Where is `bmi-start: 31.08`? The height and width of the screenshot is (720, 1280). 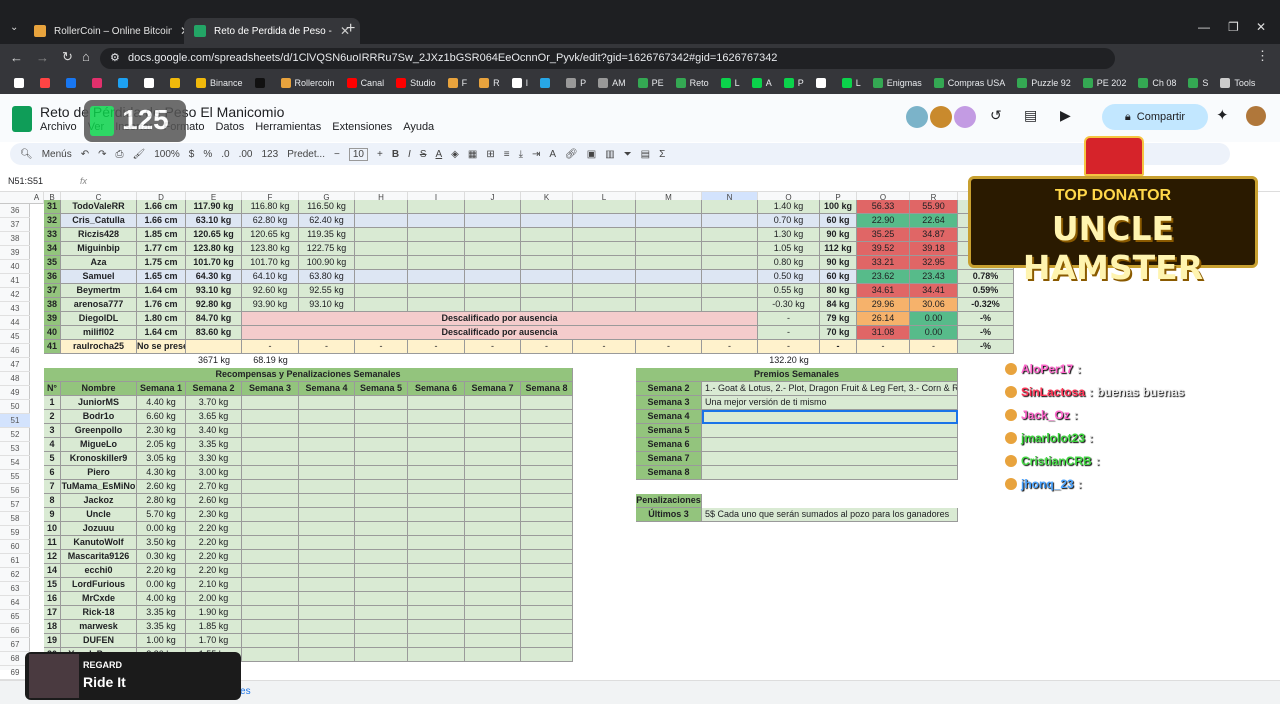 bmi-start: 31.08 is located at coordinates (883, 333).